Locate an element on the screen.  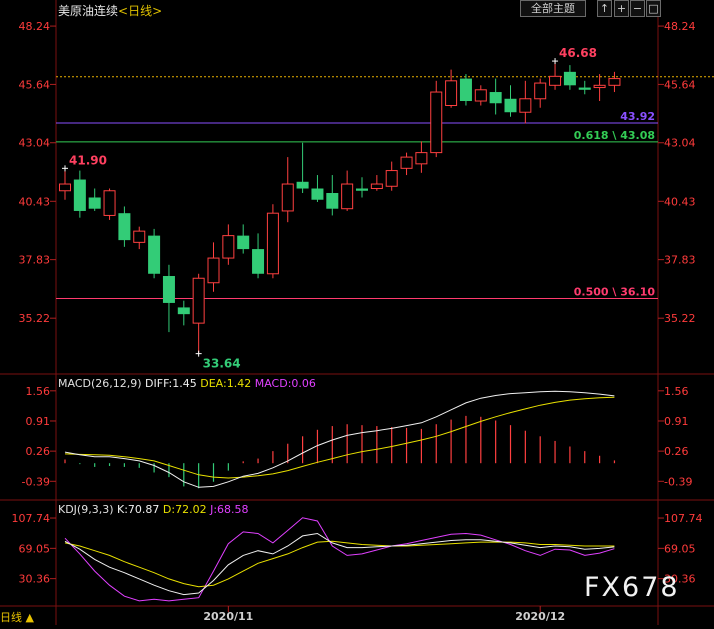
kdj-label: KDJ(9,3,3) is located at coordinates (86, 509).